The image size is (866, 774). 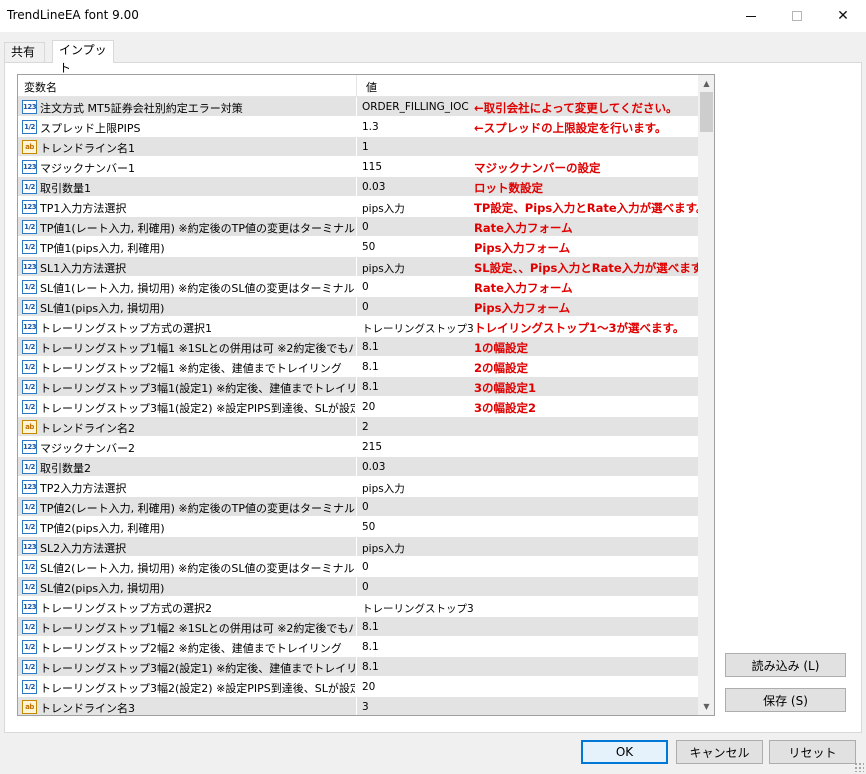 I want to click on param-value: 215, so click(x=418, y=447).